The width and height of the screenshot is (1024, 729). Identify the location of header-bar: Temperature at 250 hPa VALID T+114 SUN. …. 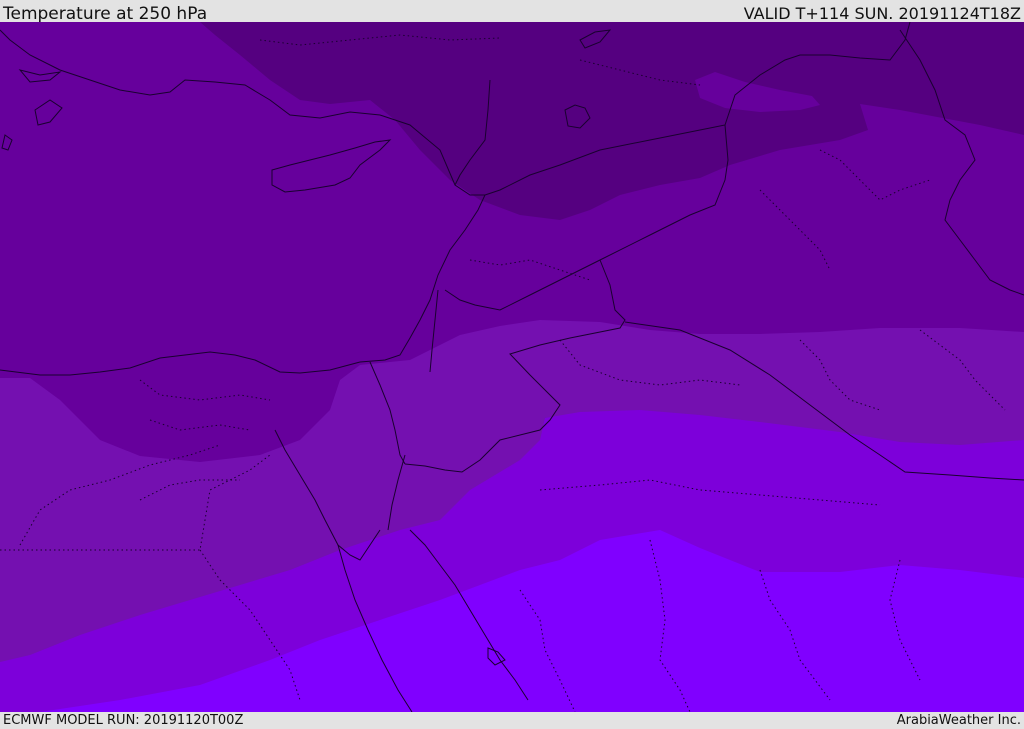
(512, 12).